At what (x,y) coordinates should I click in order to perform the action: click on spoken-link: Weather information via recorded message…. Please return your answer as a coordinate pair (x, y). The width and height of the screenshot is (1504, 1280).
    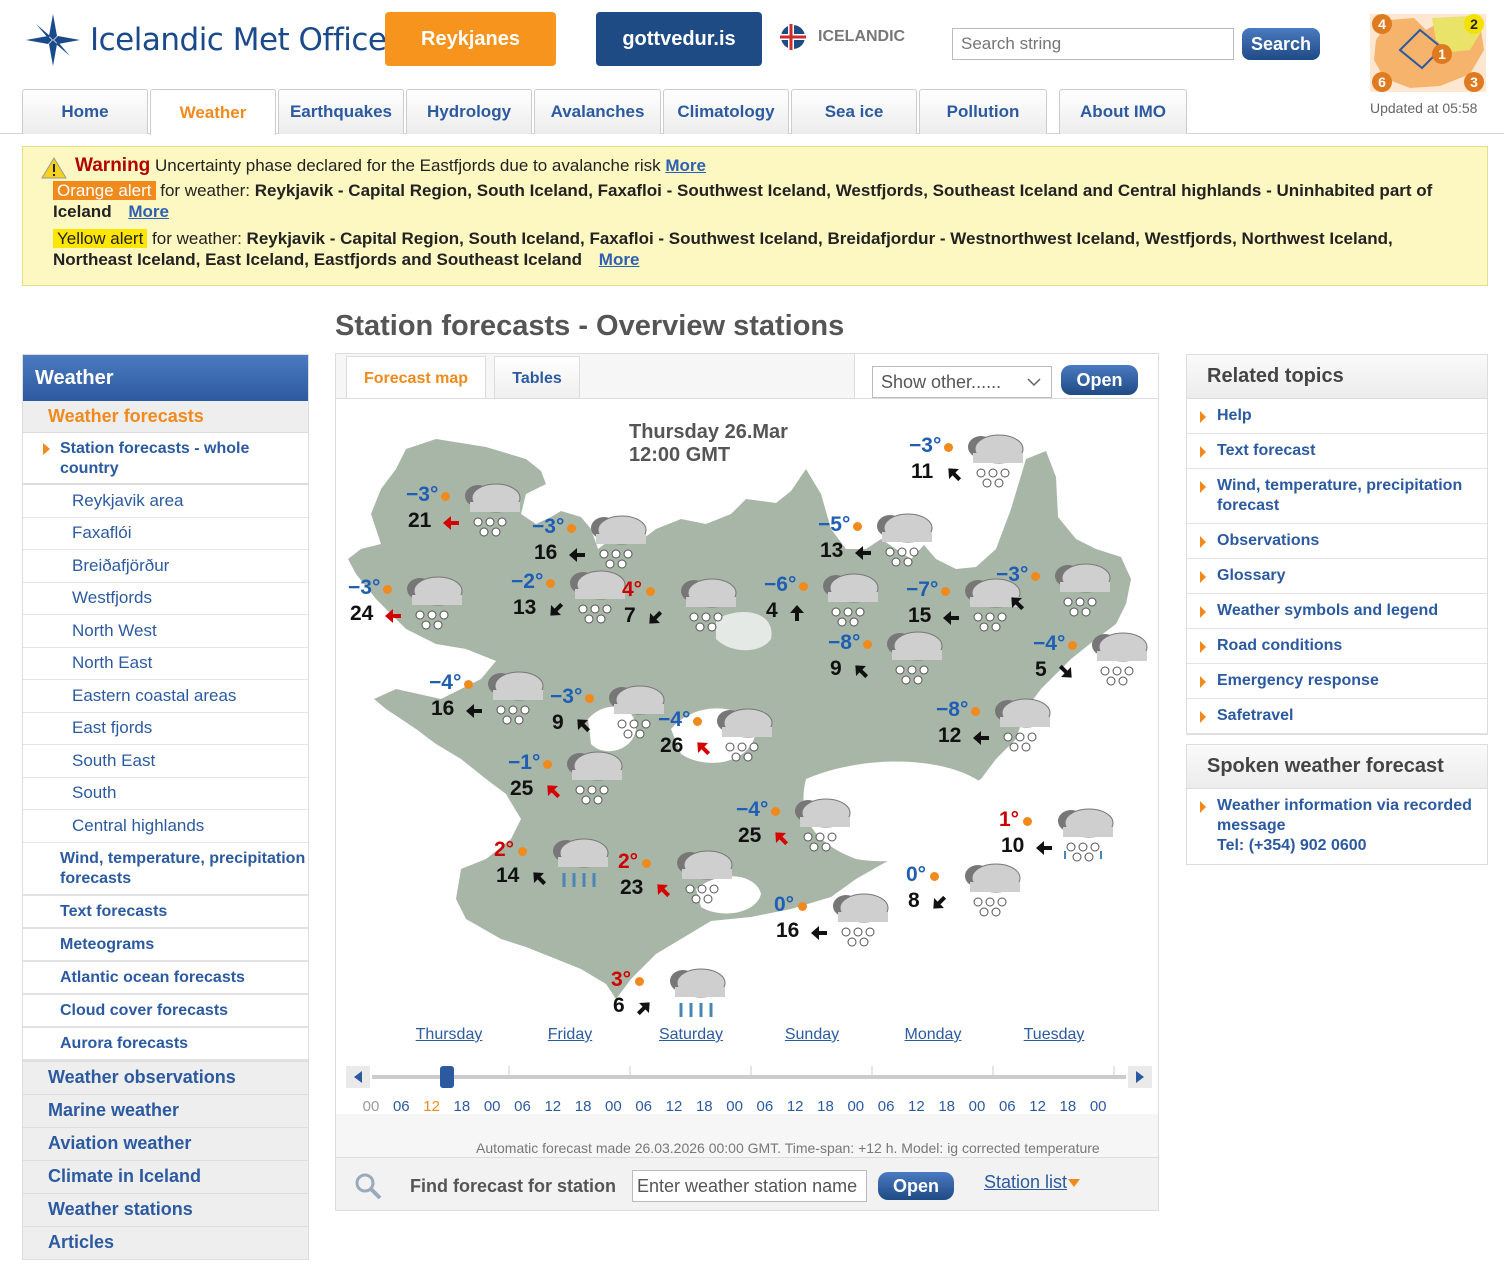
    Looking at the image, I should click on (1337, 826).